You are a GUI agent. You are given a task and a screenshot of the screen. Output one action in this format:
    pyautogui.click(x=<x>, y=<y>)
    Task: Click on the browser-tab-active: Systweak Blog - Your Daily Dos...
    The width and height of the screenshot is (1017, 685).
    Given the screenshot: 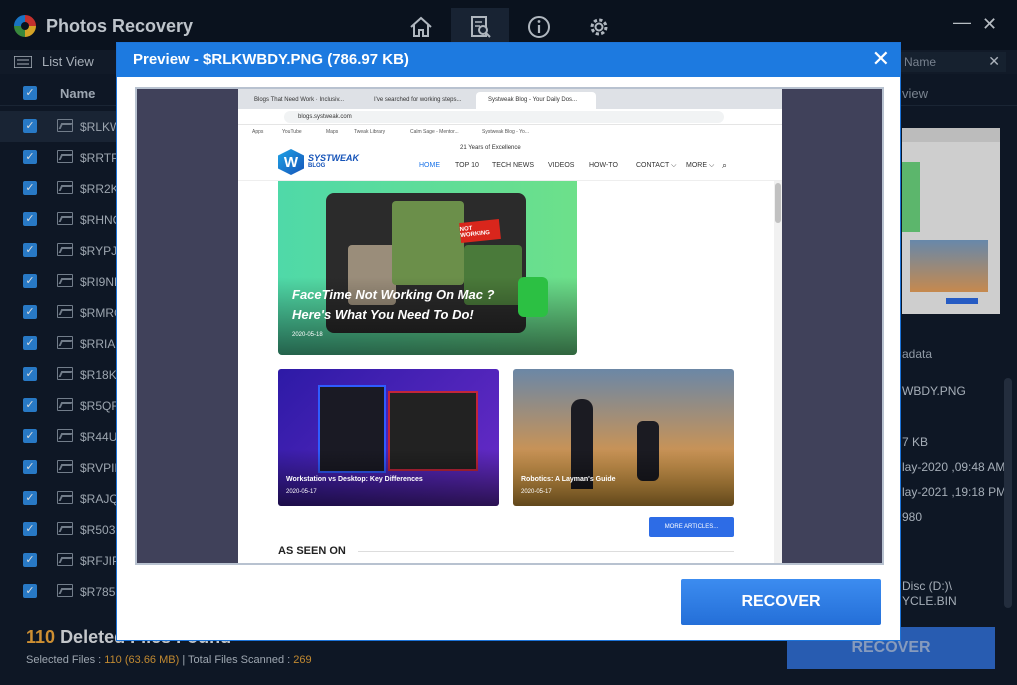 What is the action you would take?
    pyautogui.click(x=536, y=100)
    